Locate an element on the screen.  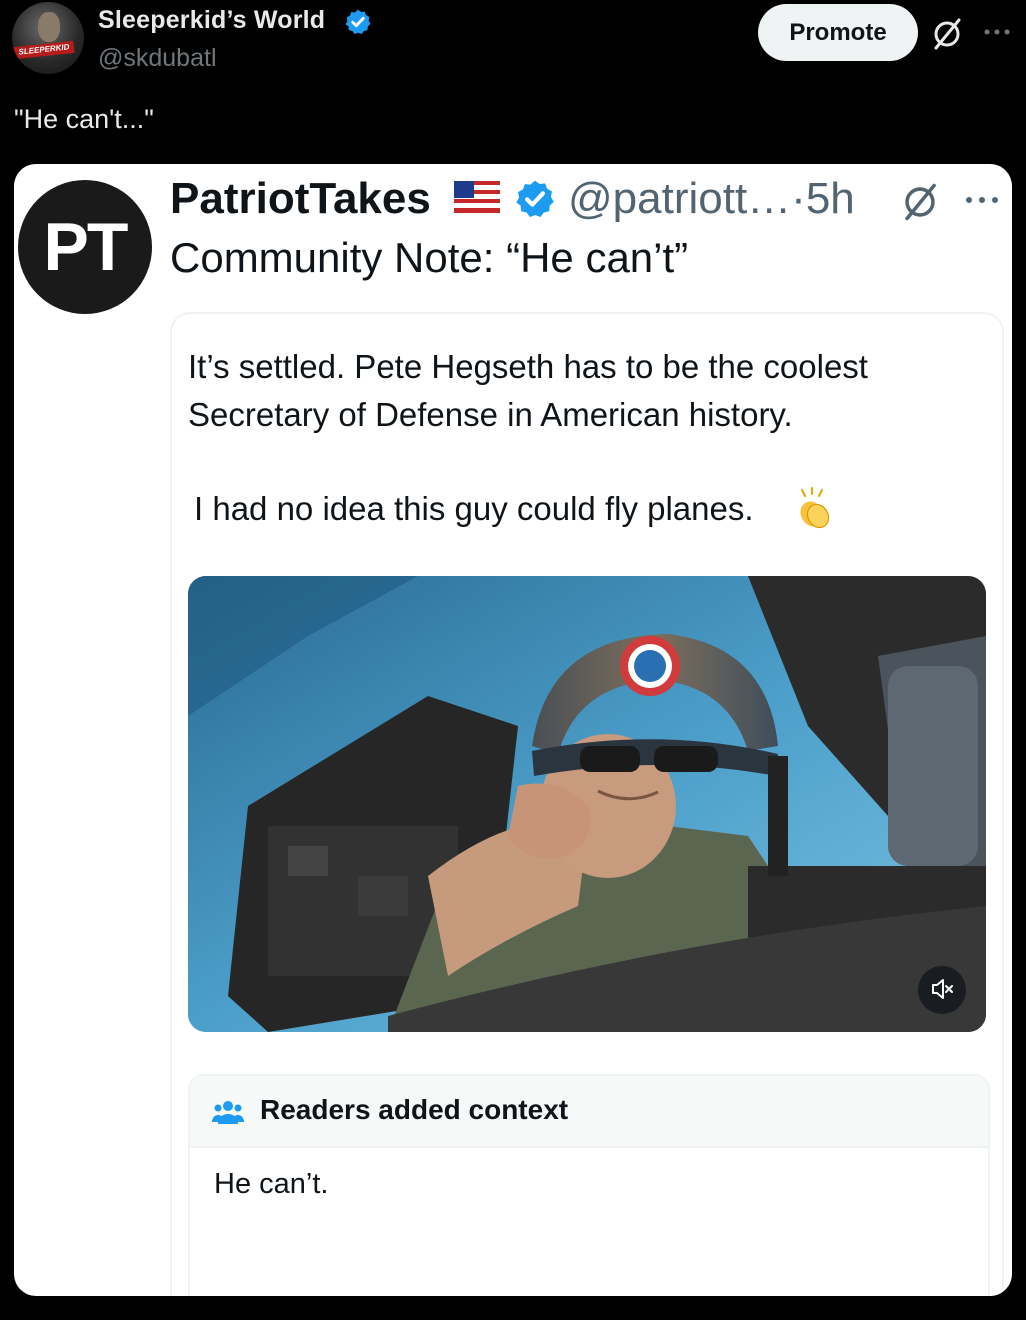
mute-icon is located at coordinates (942, 988).